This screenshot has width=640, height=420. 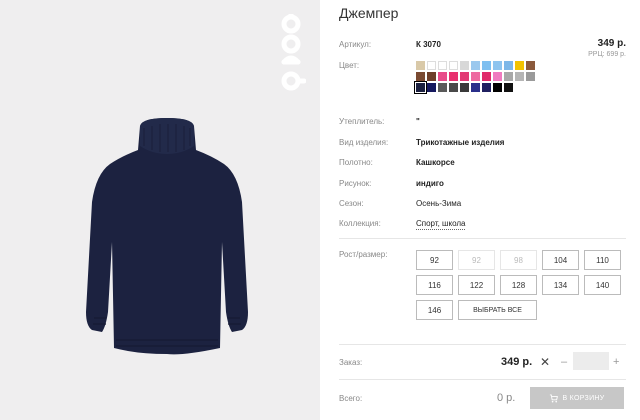 What do you see at coordinates (369, 13) in the screenshot?
I see `product-title: Джемпер` at bounding box center [369, 13].